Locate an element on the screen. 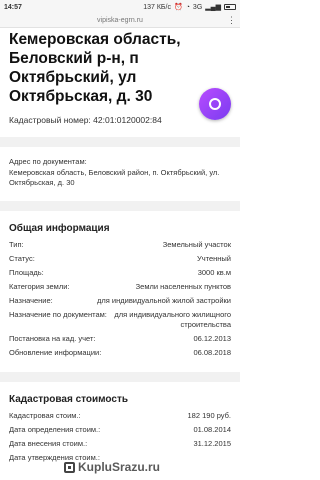 Image resolution: width=320 pixels, height=480 pixels. row-value: 06.08.2018 is located at coordinates (212, 352).